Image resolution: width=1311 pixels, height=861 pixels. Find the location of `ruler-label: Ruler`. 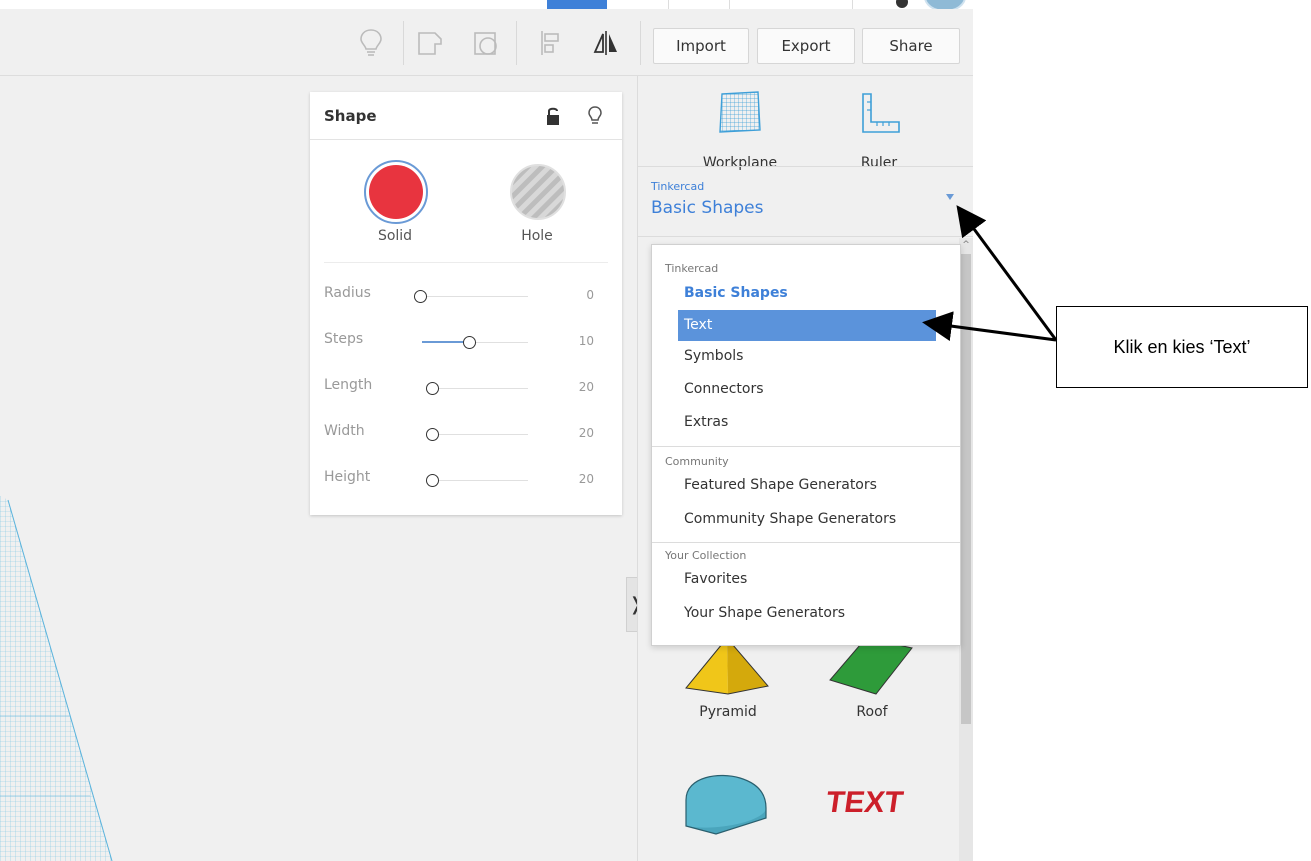

ruler-label: Ruler is located at coordinates (879, 163).